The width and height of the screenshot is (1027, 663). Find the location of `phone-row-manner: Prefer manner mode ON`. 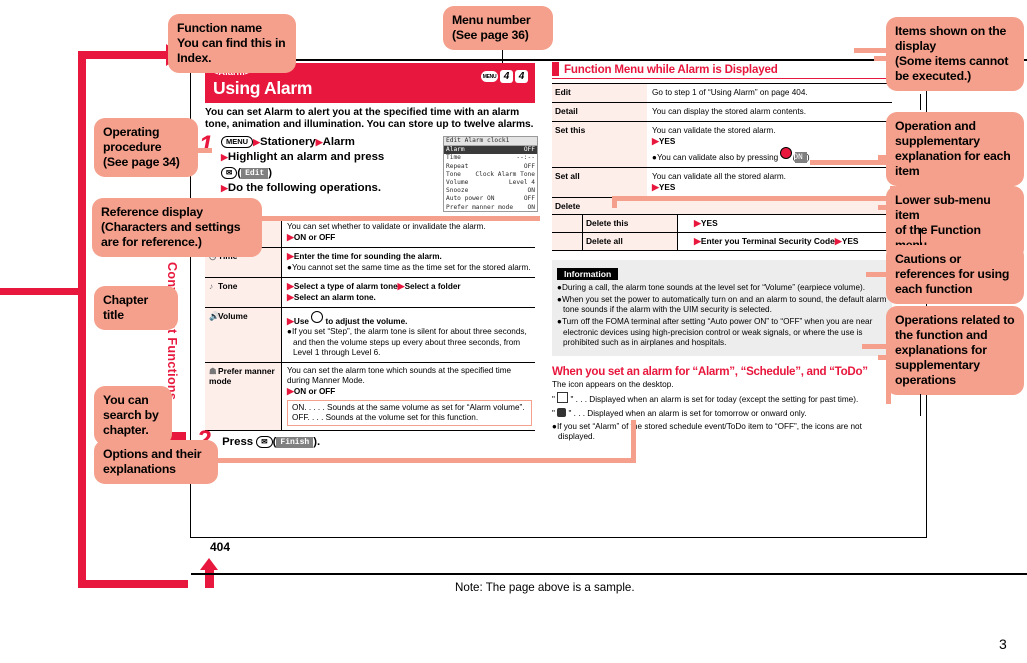

phone-row-manner: Prefer manner mode ON is located at coordinates (490, 207).